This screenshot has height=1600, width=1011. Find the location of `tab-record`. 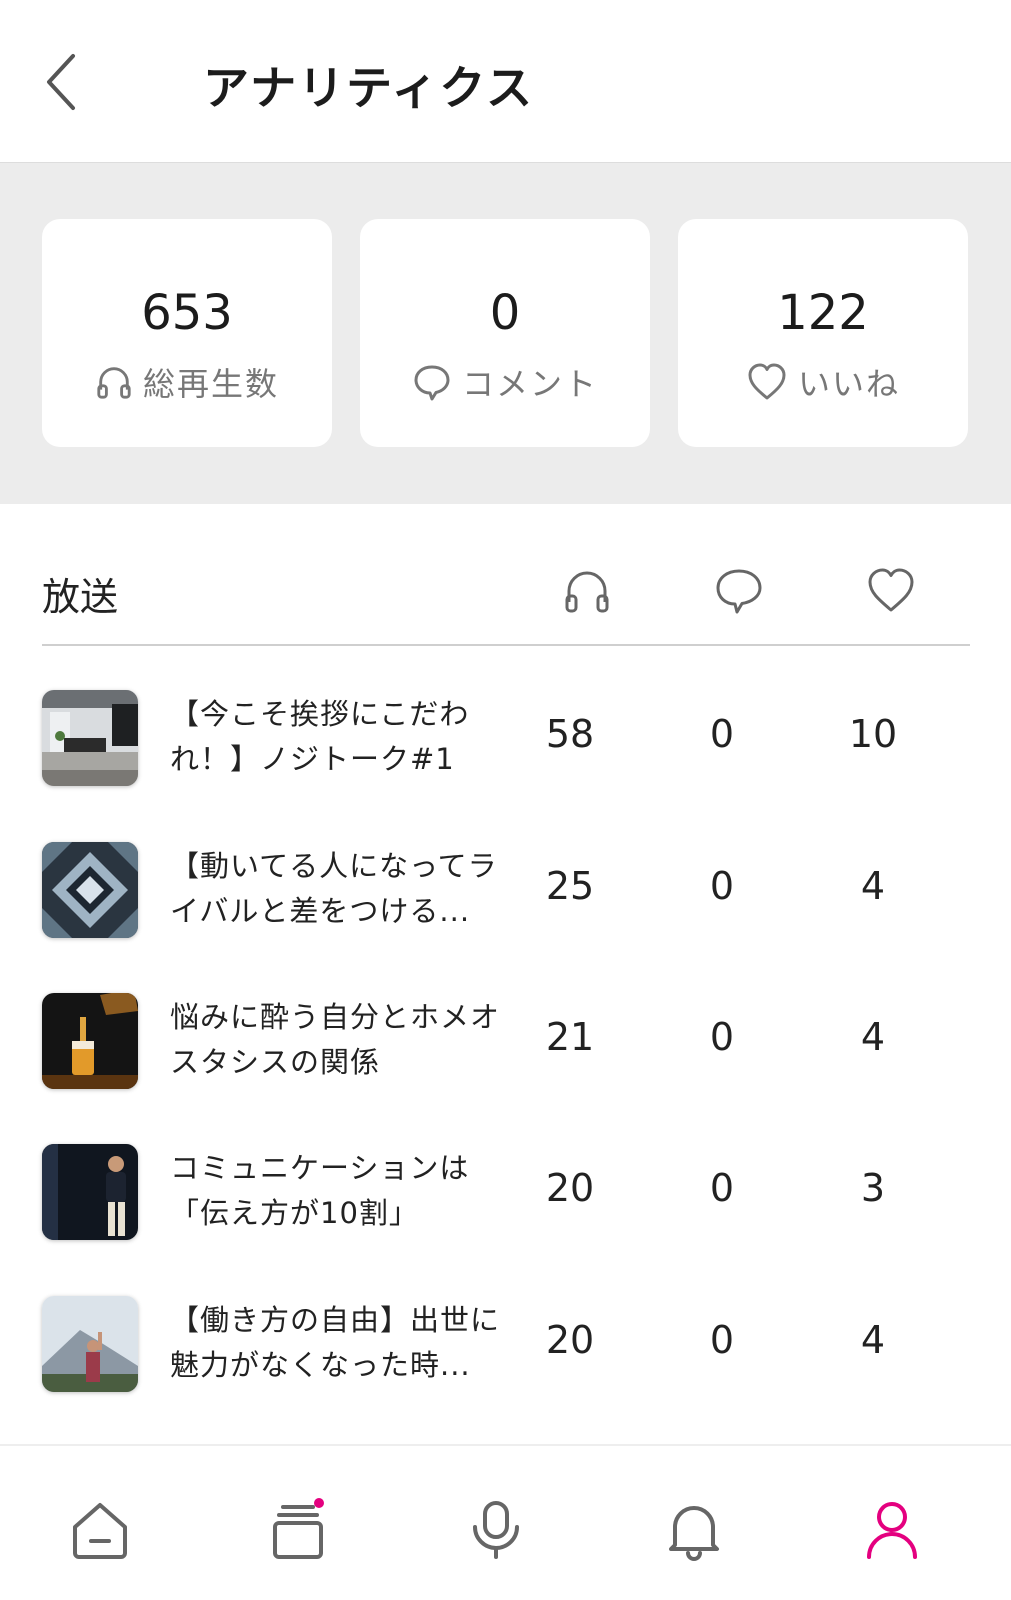

tab-record is located at coordinates (496, 1530).